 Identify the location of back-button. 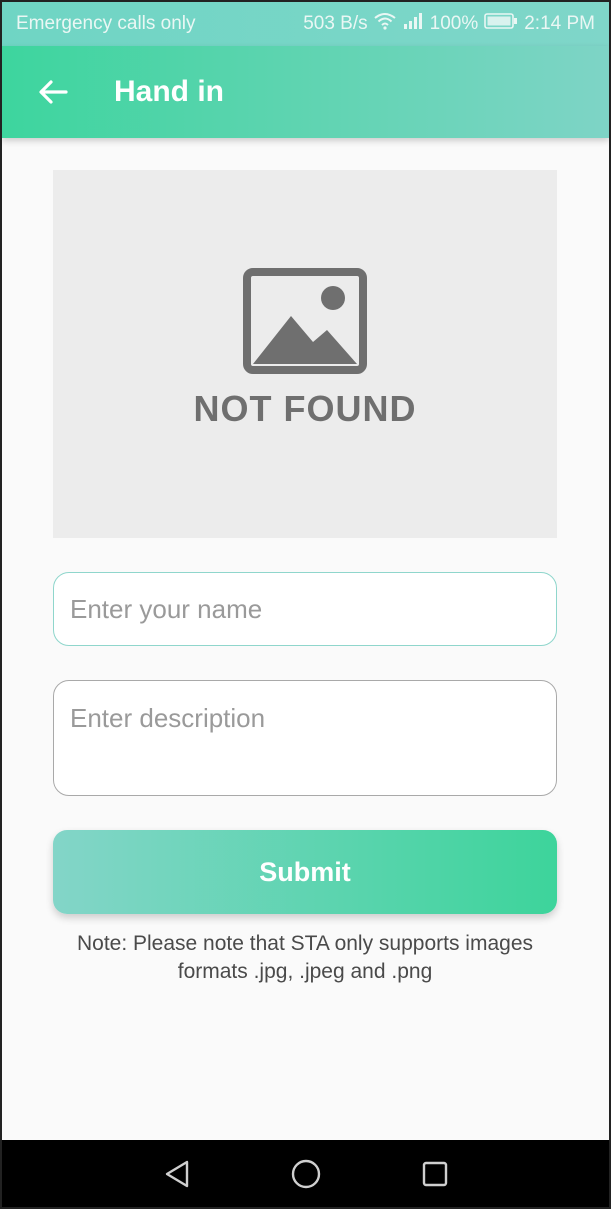
(53, 92).